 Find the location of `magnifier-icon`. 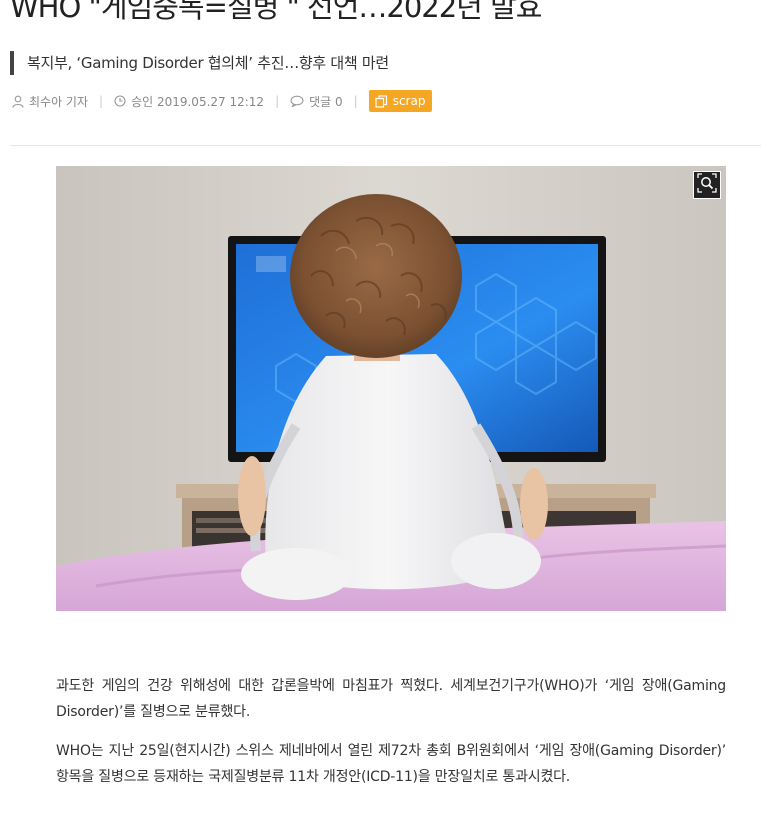

magnifier-icon is located at coordinates (707, 185).